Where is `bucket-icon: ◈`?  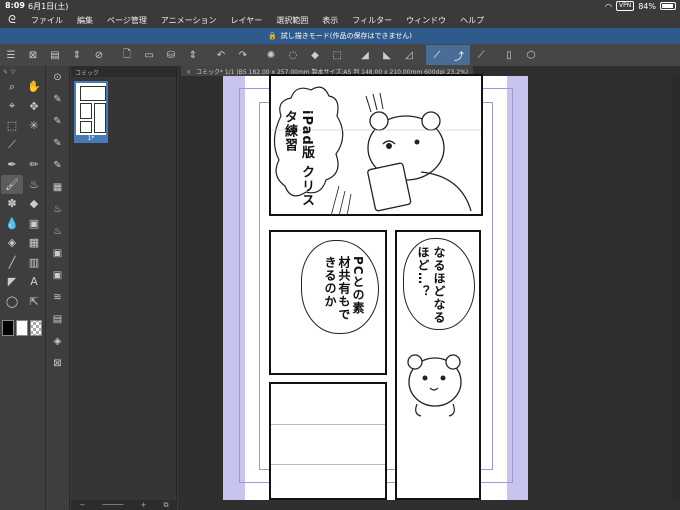 bucket-icon: ◈ is located at coordinates (12, 243).